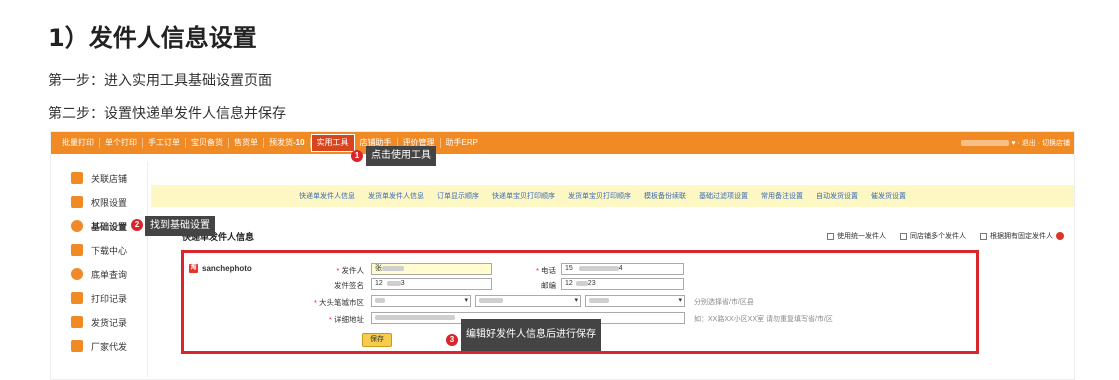  I want to click on sign-input: 12 3, so click(431, 284).